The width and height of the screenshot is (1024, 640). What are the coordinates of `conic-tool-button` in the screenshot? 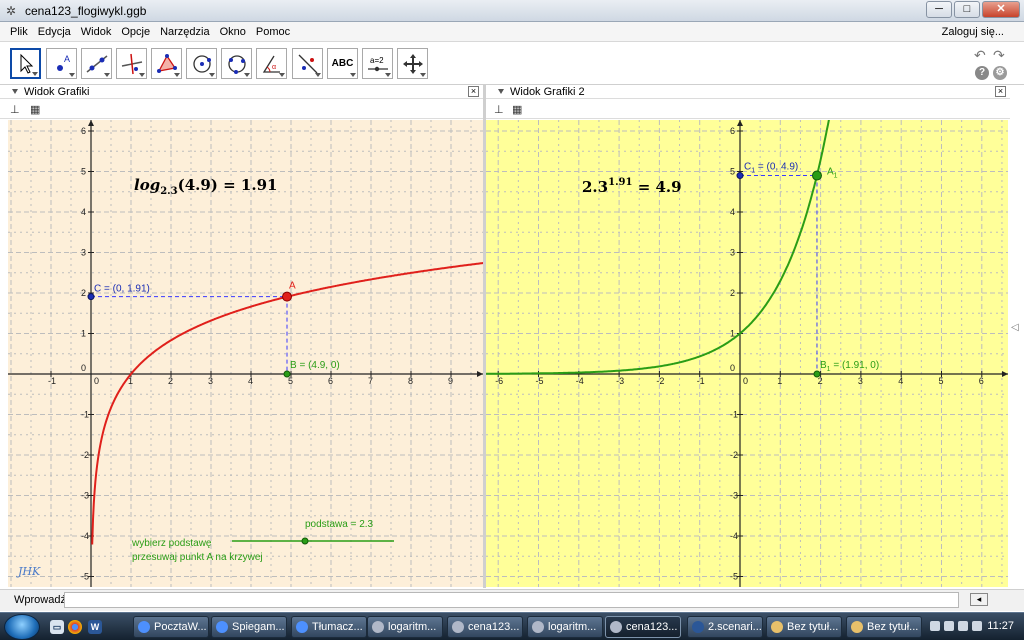 It's located at (236, 63).